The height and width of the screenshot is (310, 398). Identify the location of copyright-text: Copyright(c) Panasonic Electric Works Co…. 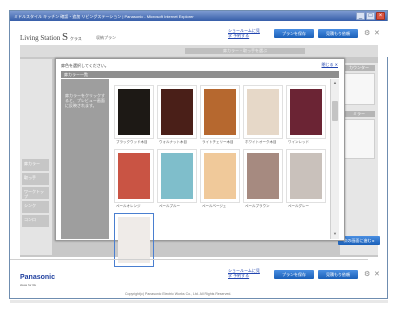
(178, 294).